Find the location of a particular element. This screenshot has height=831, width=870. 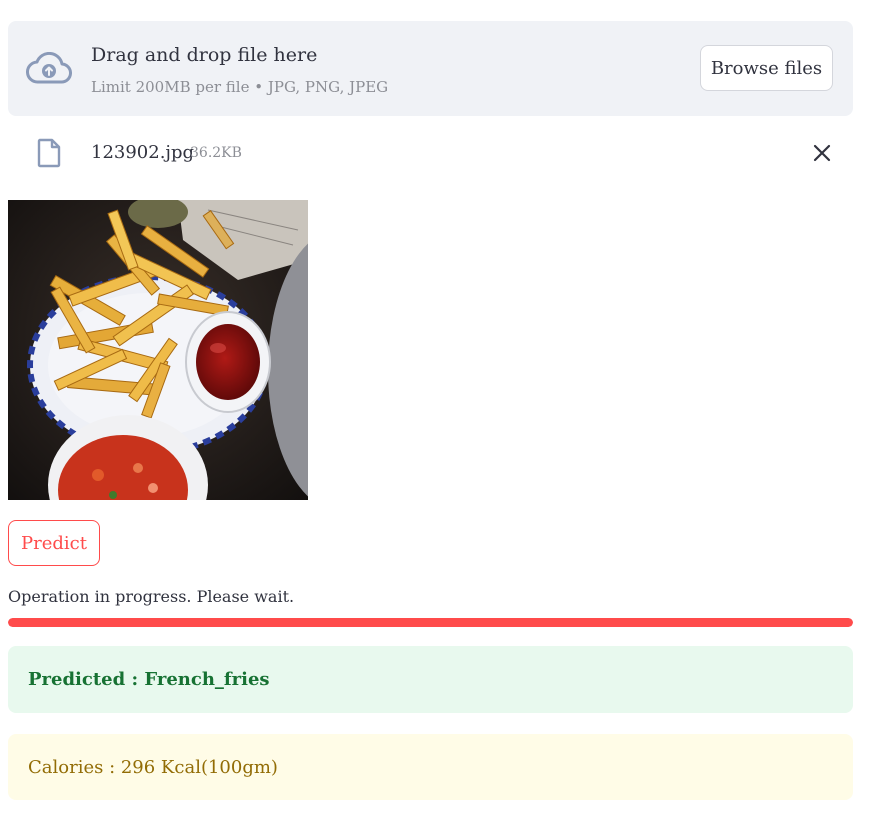

progress-status-text: Operation in progress. Please wait. is located at coordinates (151, 596).